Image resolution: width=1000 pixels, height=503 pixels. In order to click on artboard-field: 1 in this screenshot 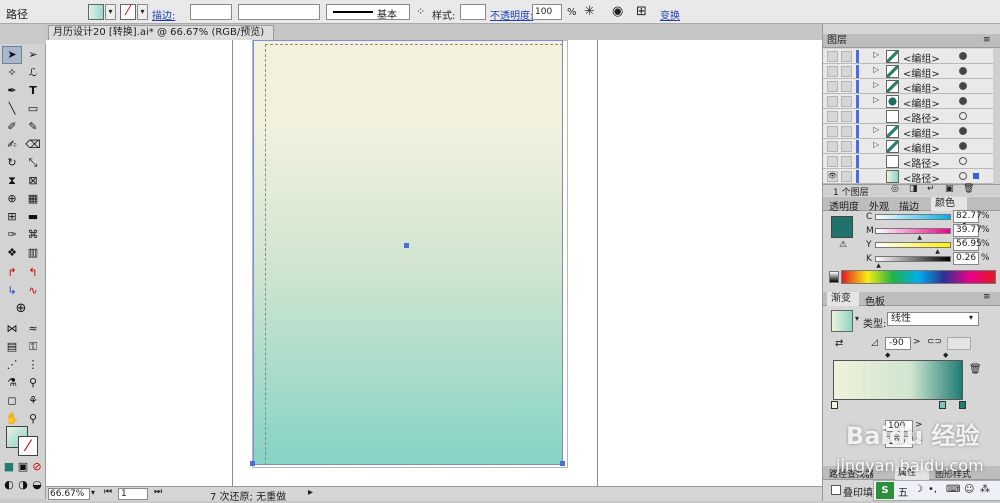, I will do `click(133, 494)`.